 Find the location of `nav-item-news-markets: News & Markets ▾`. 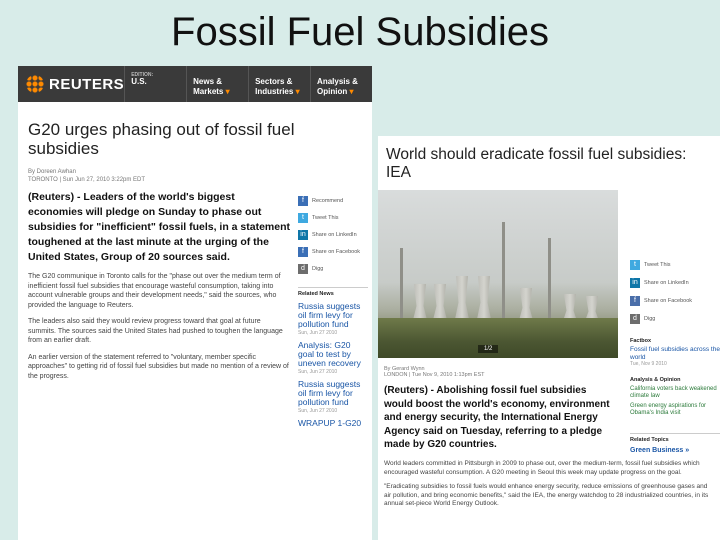

nav-item-news-markets: News & Markets ▾ is located at coordinates (217, 84).